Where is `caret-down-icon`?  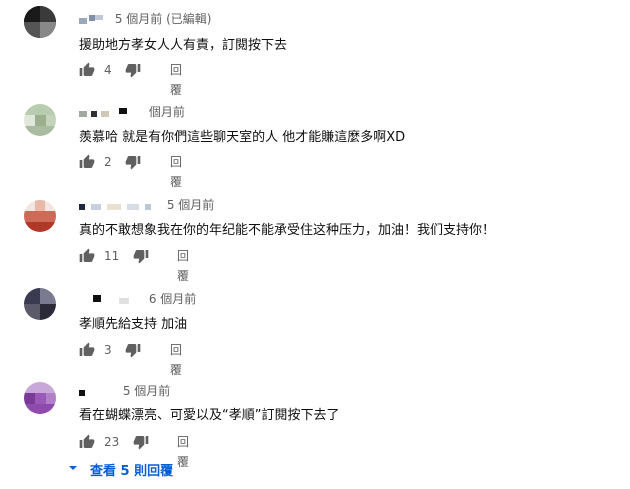
caret-down-icon is located at coordinates (79, 469).